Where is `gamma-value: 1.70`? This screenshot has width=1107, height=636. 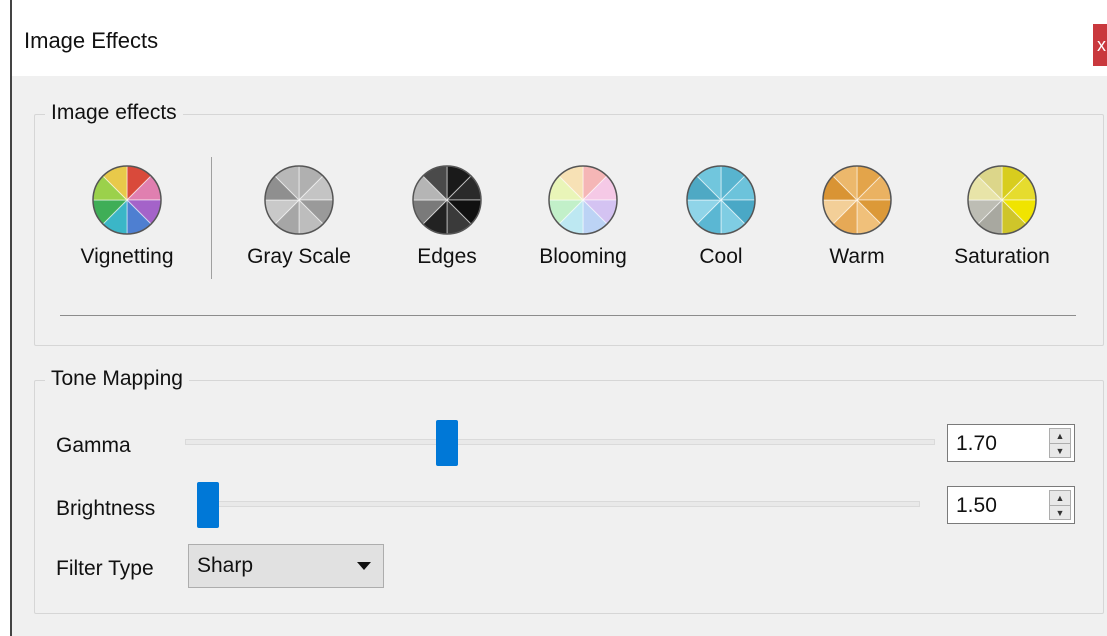
gamma-value: 1.70 is located at coordinates (976, 444).